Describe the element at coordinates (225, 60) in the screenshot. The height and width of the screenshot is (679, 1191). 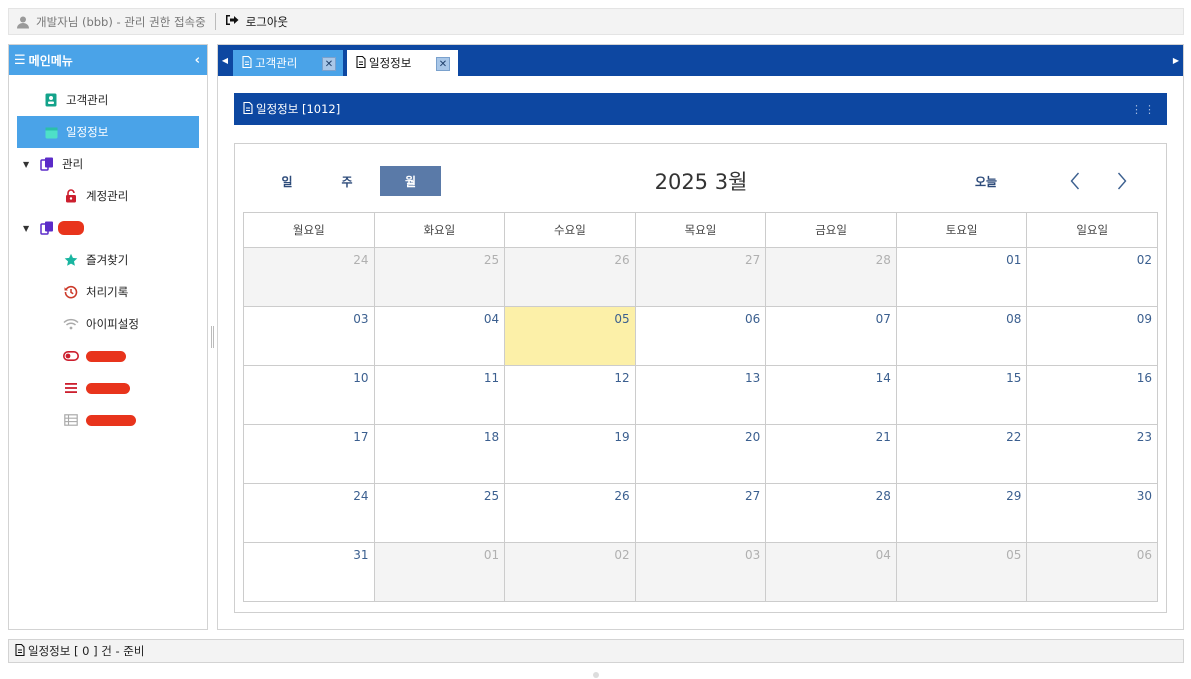
I see `tab-scroll-left-icon: ◀` at that location.